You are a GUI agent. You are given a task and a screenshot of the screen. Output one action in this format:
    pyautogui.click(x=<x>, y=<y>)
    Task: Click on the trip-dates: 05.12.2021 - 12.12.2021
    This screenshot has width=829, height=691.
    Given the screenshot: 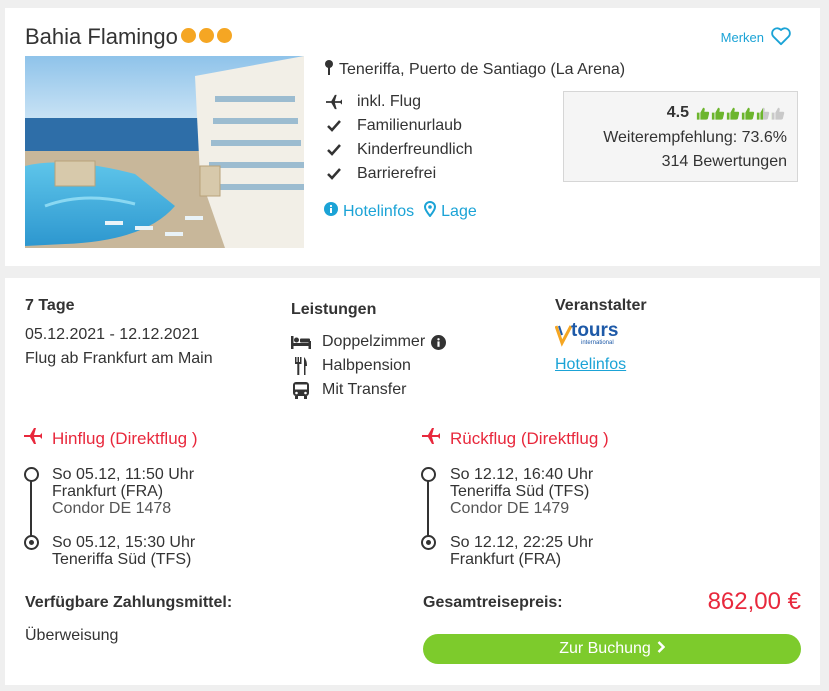 What is the action you would take?
    pyautogui.click(x=112, y=334)
    